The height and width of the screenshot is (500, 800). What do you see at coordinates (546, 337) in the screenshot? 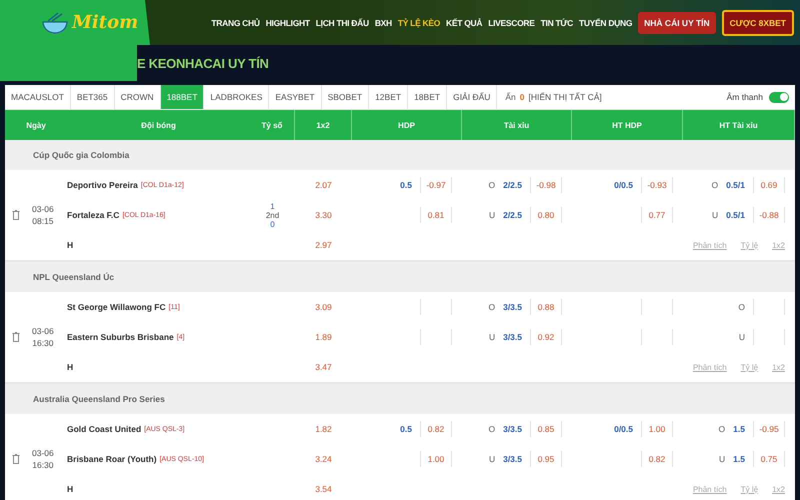
I see `odds-value: 0.92` at bounding box center [546, 337].